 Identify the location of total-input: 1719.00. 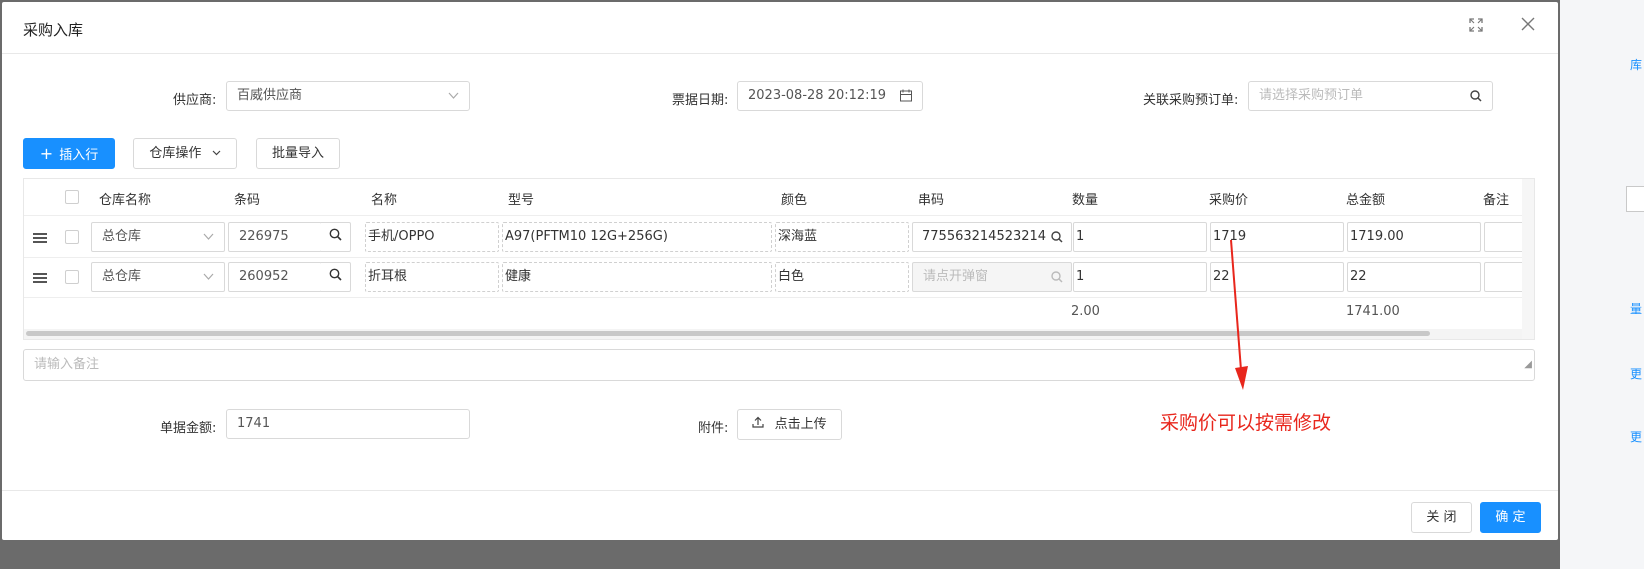
(1414, 237).